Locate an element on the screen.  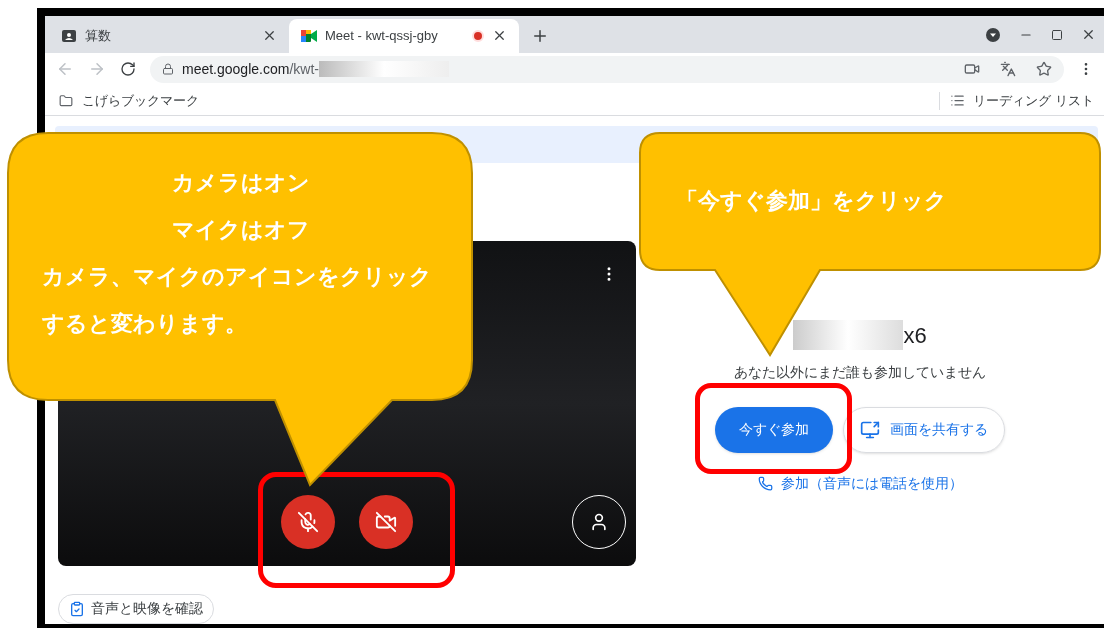
callout-heading: カメラはオン is located at coordinates (241, 183).